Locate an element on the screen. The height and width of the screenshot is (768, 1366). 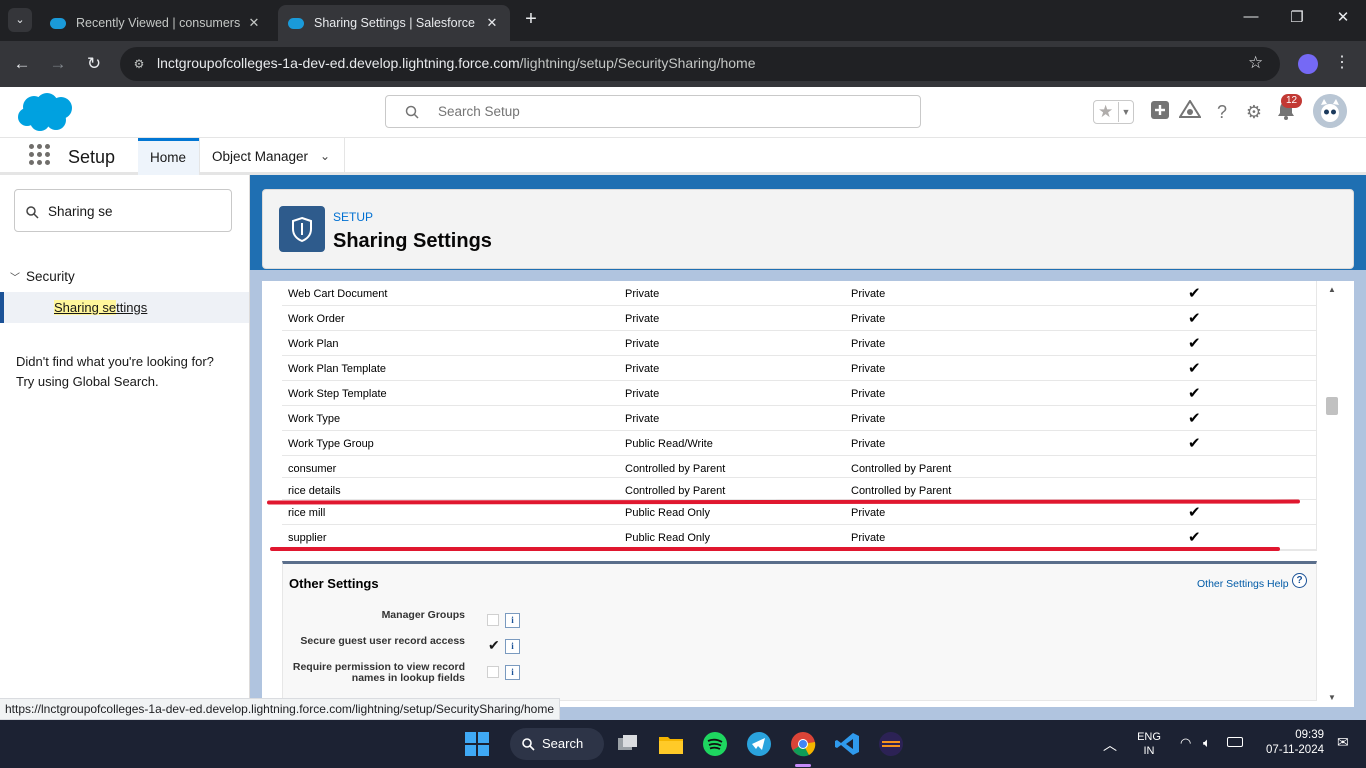
wifi-icon: ◠ is located at coordinates (1185, 743).